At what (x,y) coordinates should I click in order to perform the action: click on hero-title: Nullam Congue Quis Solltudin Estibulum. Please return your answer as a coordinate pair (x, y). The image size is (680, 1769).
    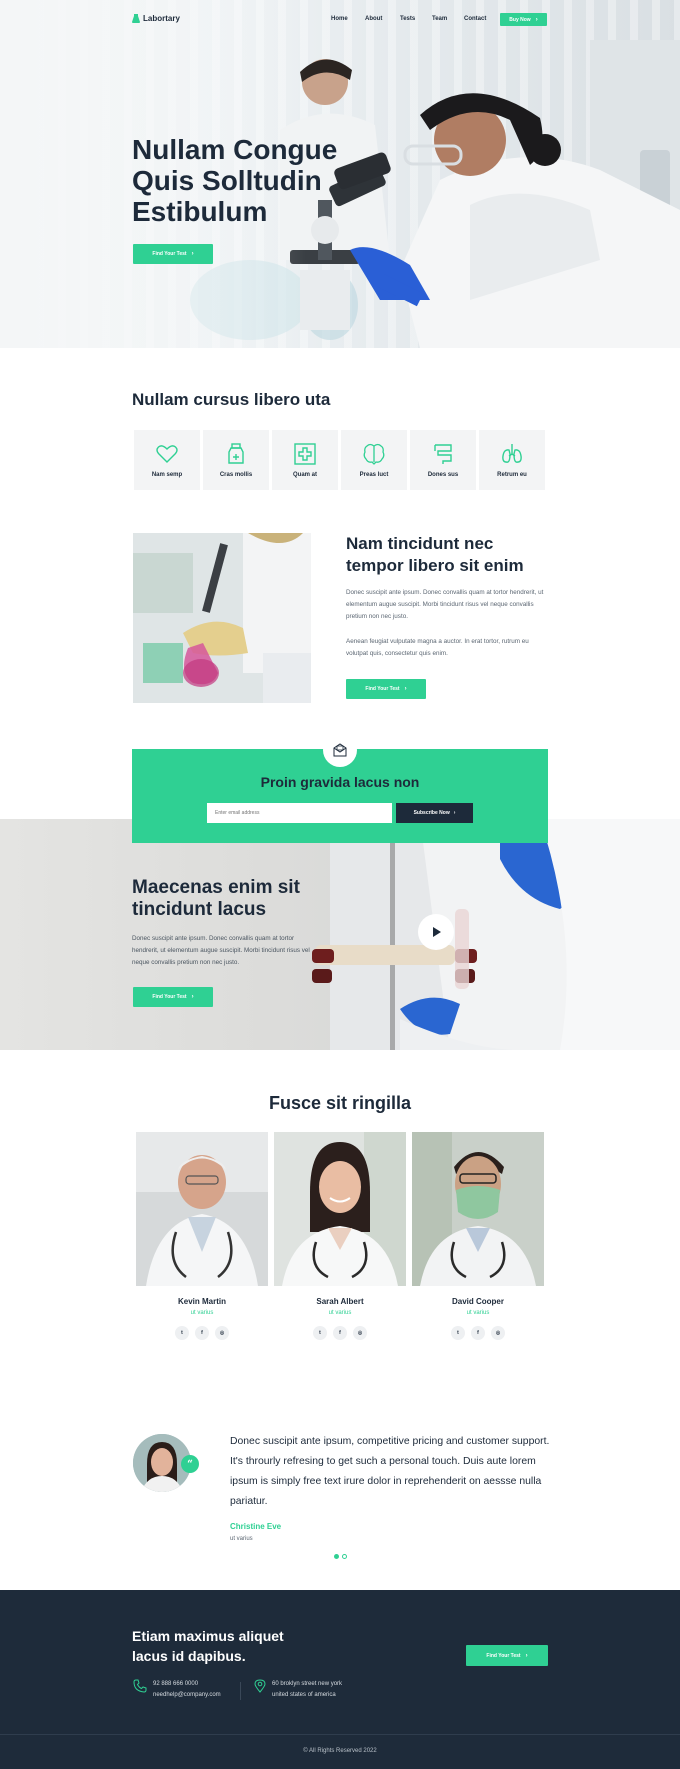
    Looking at the image, I should click on (262, 180).